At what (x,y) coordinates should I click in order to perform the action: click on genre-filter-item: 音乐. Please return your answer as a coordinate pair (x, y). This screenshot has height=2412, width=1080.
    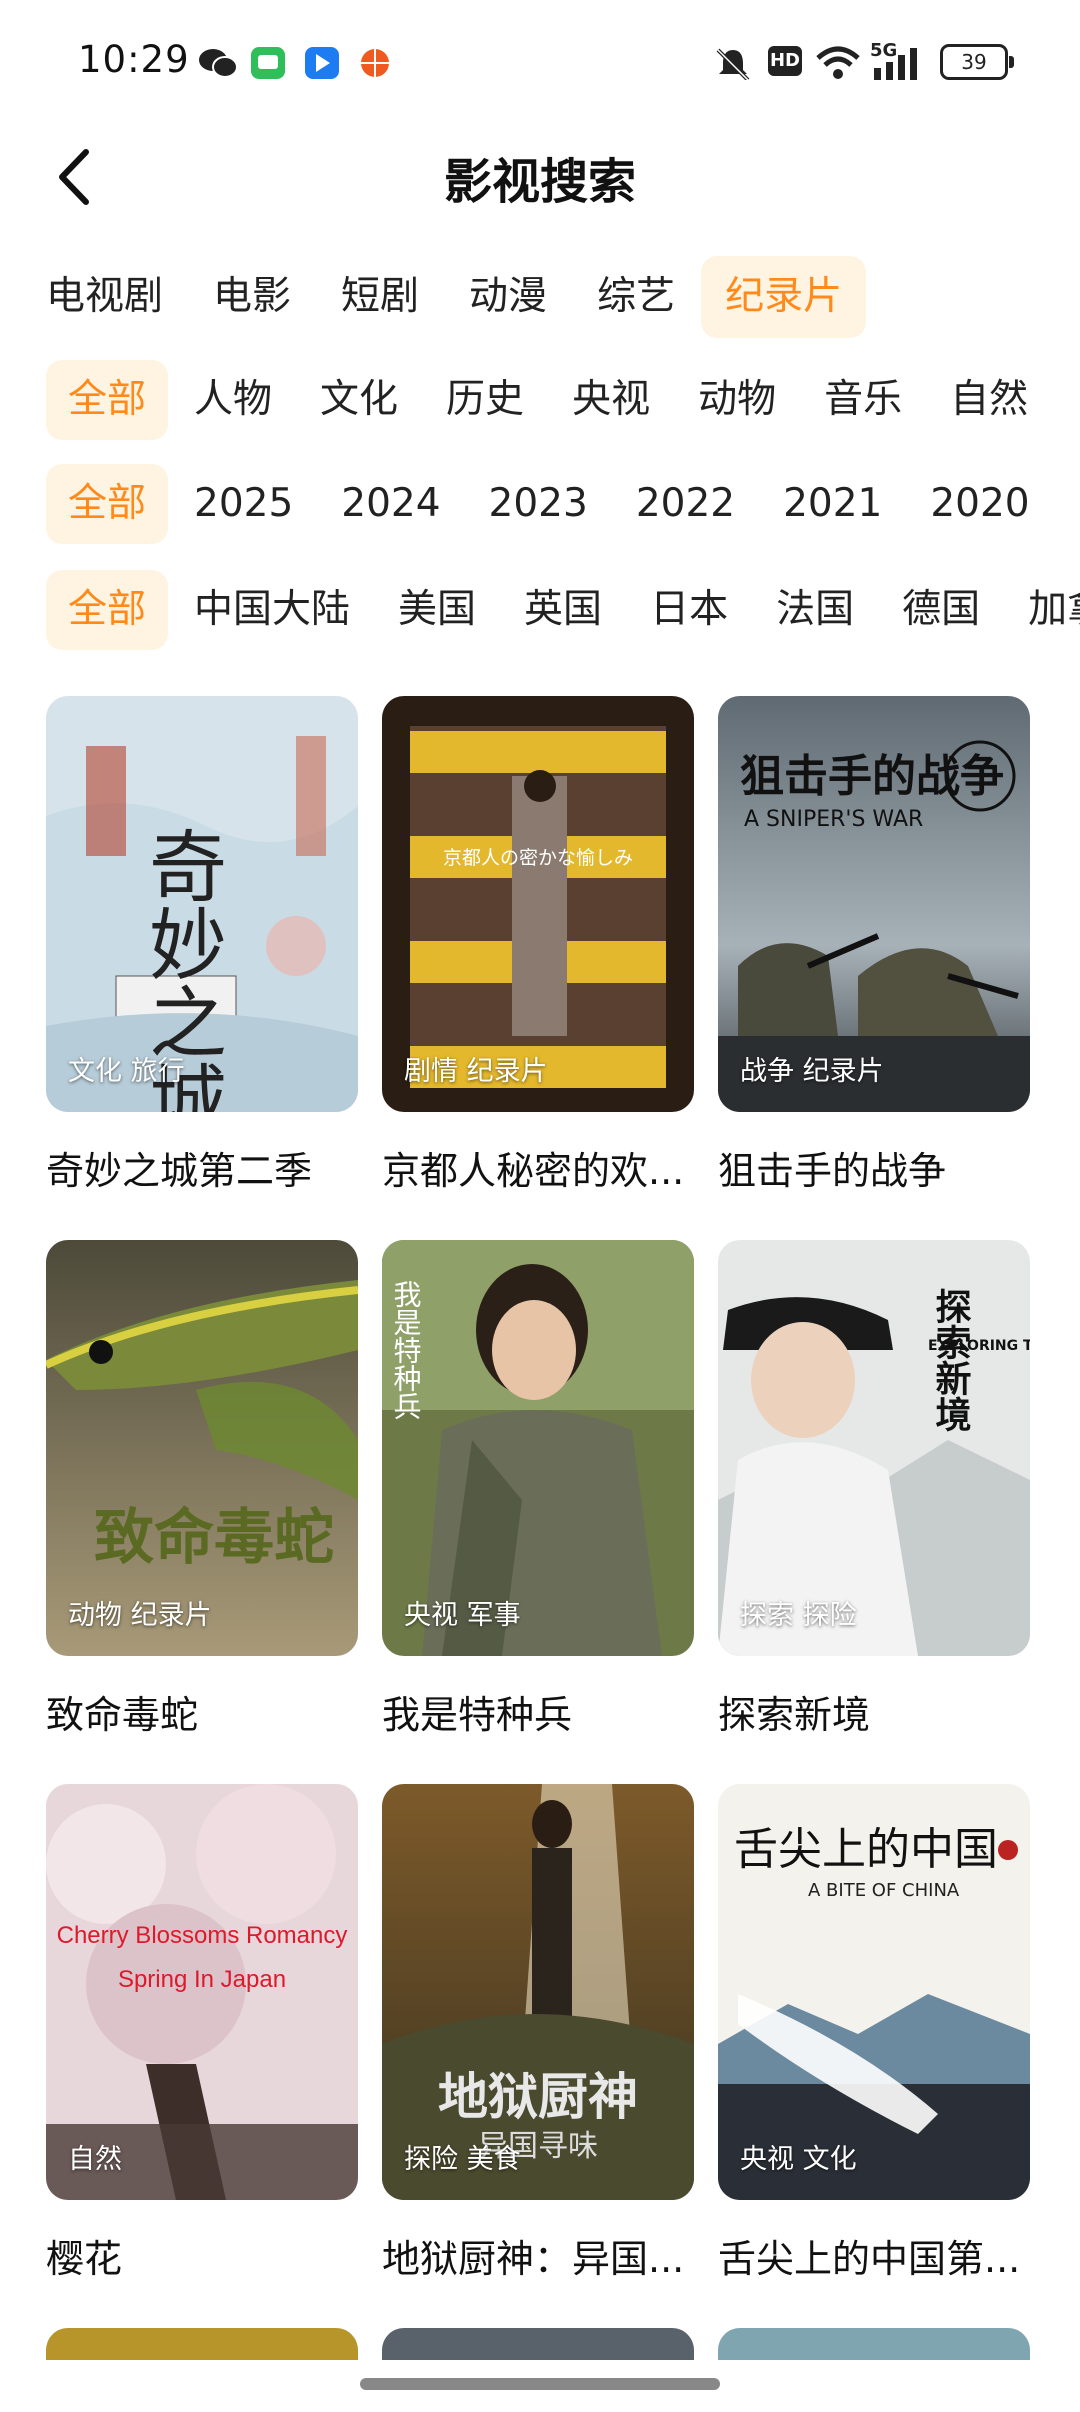
    Looking at the image, I should click on (863, 400).